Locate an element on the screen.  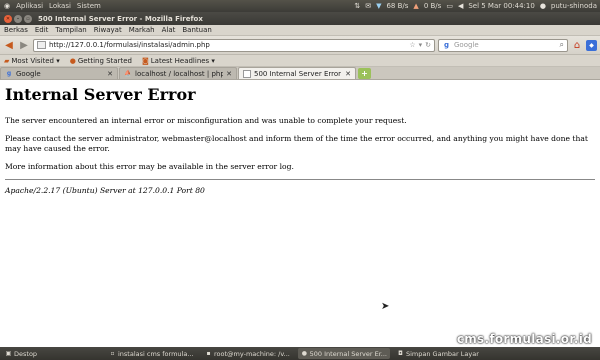
page-favicon-icon is located at coordinates (247, 73).